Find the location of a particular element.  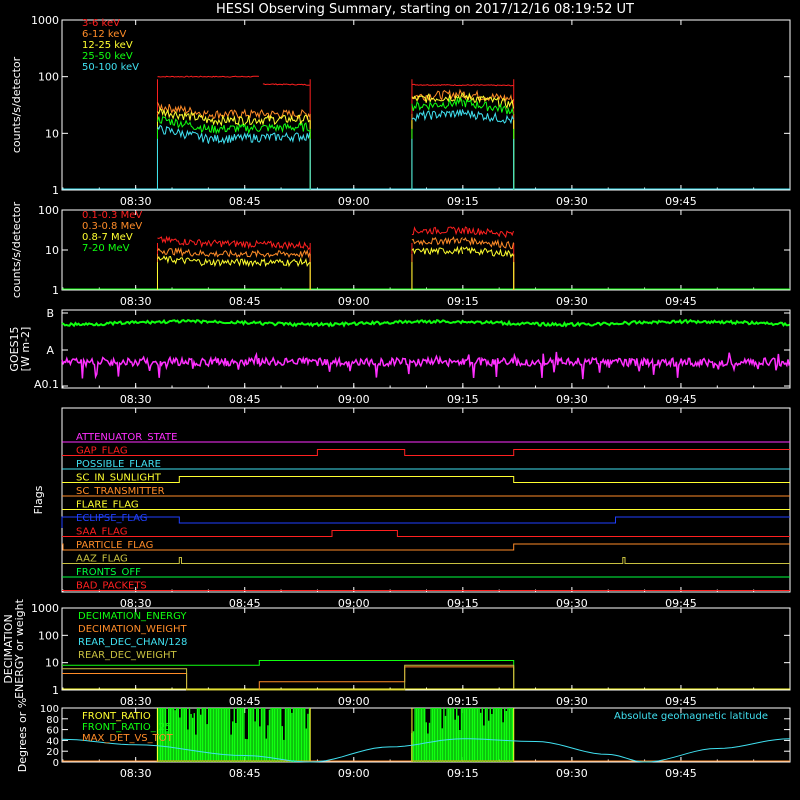

legend-entry: 50-100 keV is located at coordinates (110, 67).